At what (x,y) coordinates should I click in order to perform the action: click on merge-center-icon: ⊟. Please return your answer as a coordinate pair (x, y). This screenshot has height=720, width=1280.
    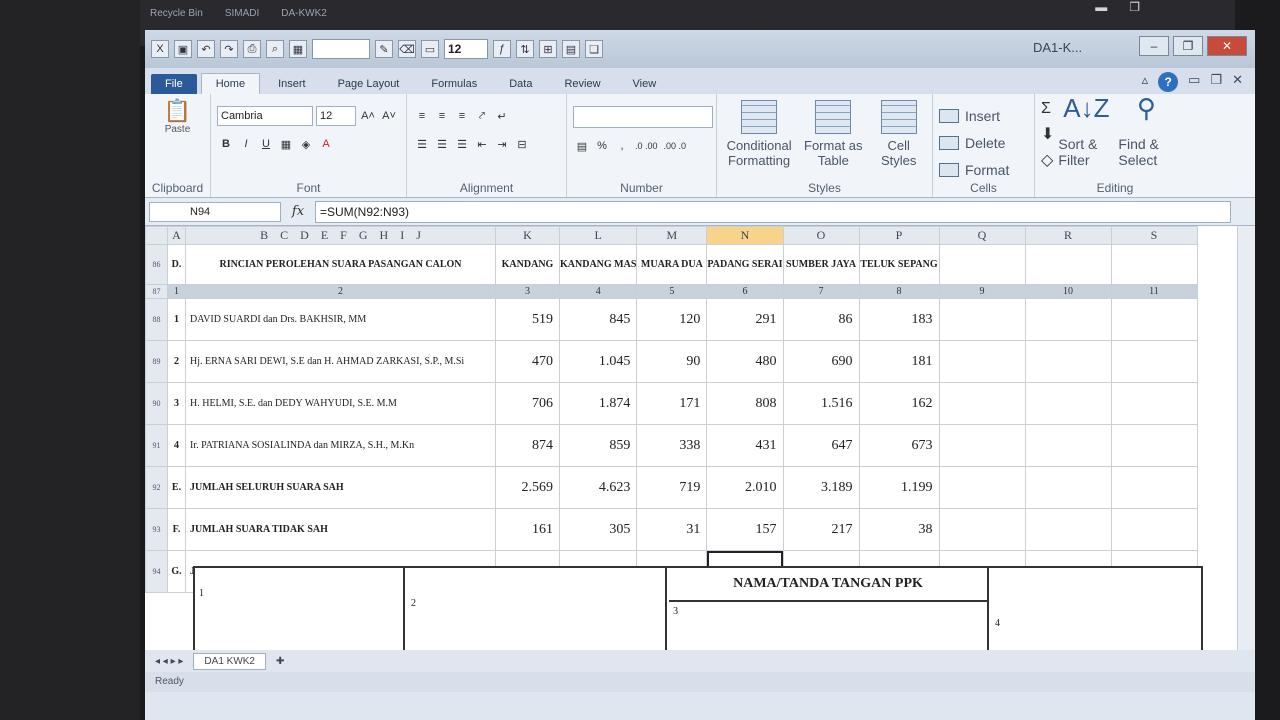
    Looking at the image, I should click on (522, 144).